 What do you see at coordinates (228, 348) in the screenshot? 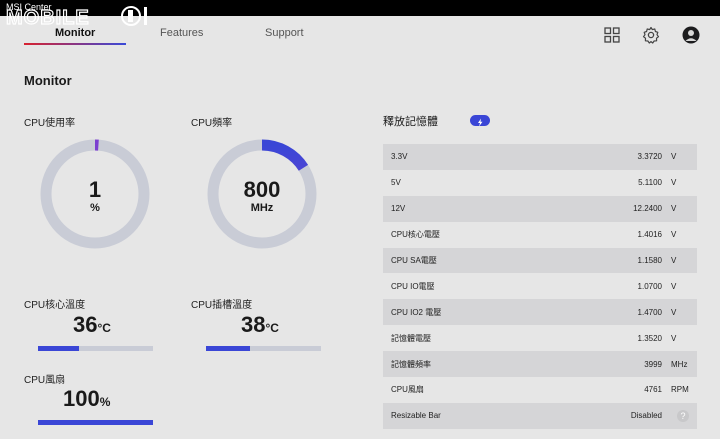
I see `cpu-socket-temp-bar-fill` at bounding box center [228, 348].